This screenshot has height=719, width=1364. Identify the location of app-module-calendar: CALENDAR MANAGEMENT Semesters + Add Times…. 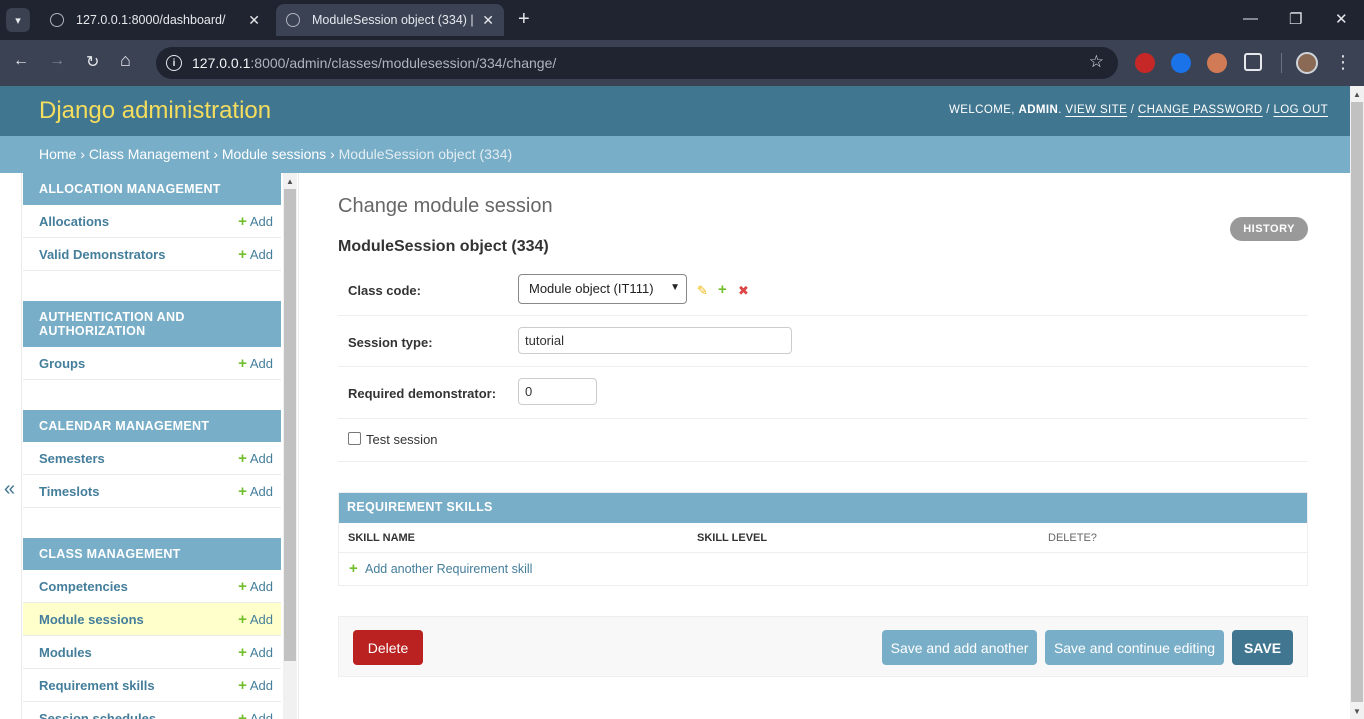
(152, 459).